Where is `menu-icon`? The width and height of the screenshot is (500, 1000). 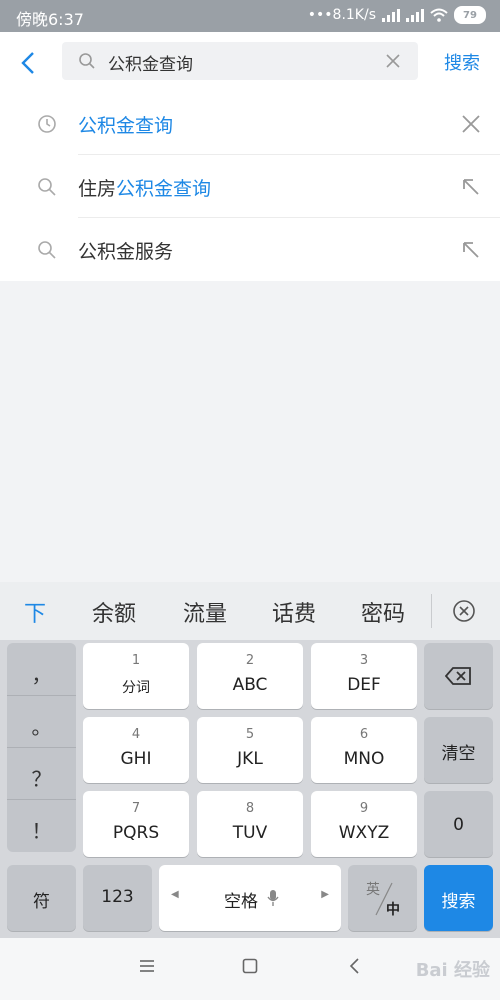
menu-icon is located at coordinates (147, 966).